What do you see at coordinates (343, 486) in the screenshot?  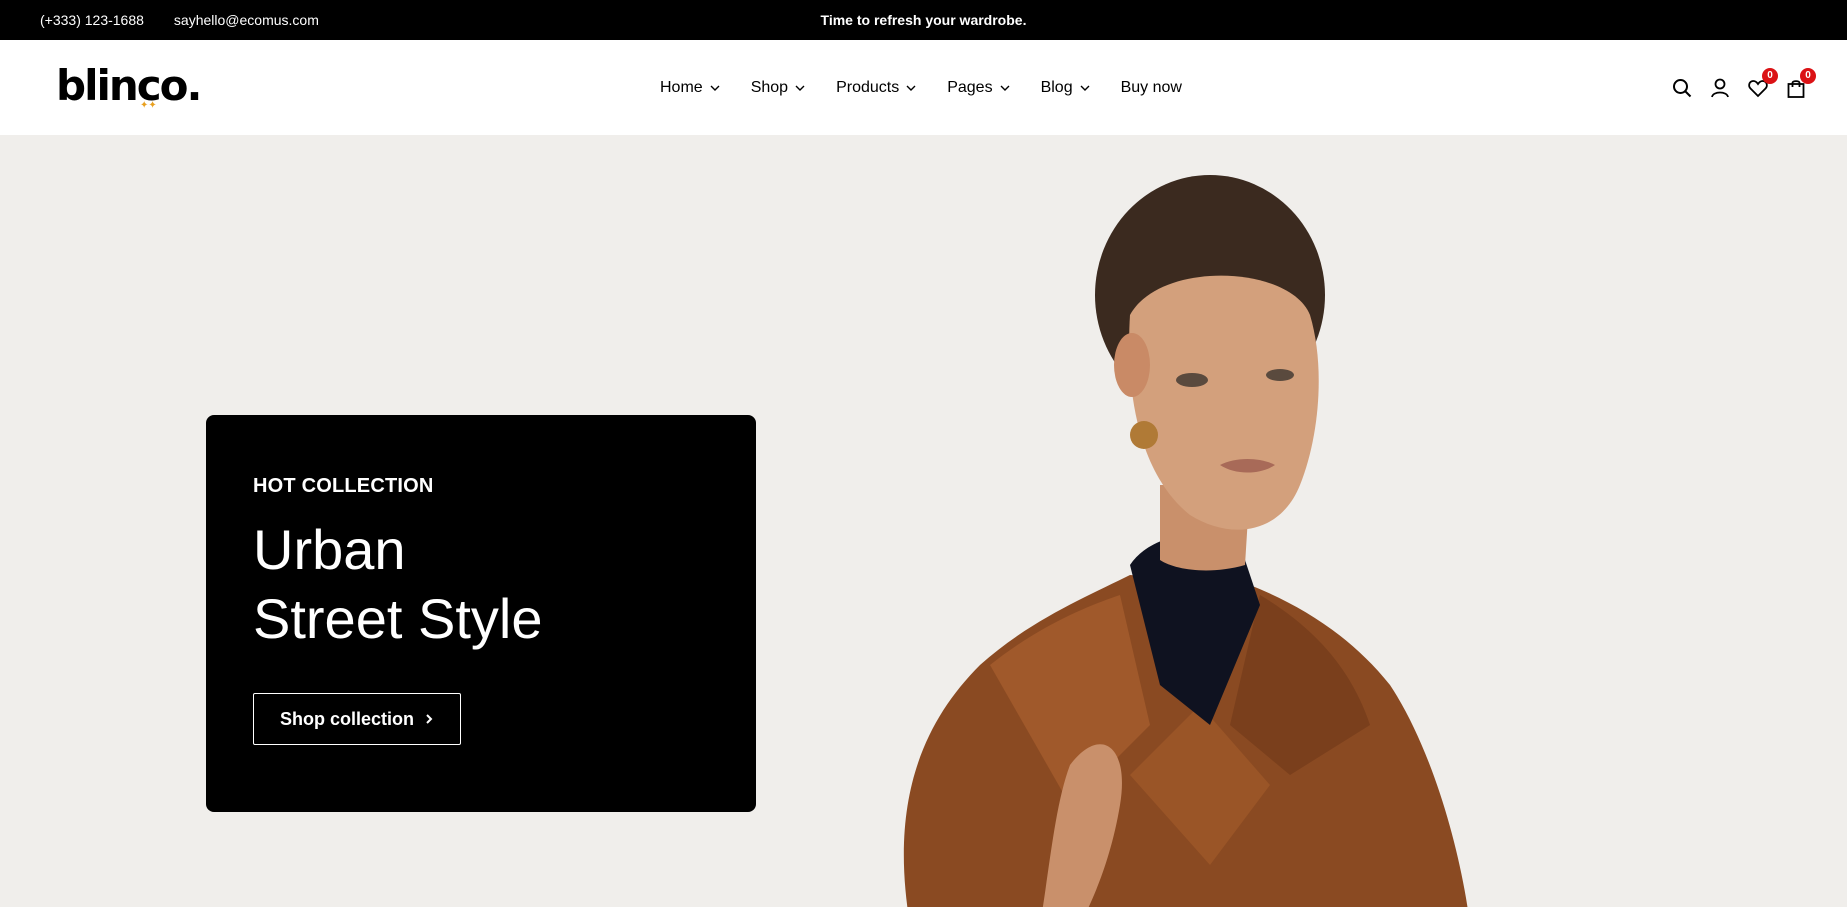 I see `hero-subtitle: HOT COLLECTION` at bounding box center [343, 486].